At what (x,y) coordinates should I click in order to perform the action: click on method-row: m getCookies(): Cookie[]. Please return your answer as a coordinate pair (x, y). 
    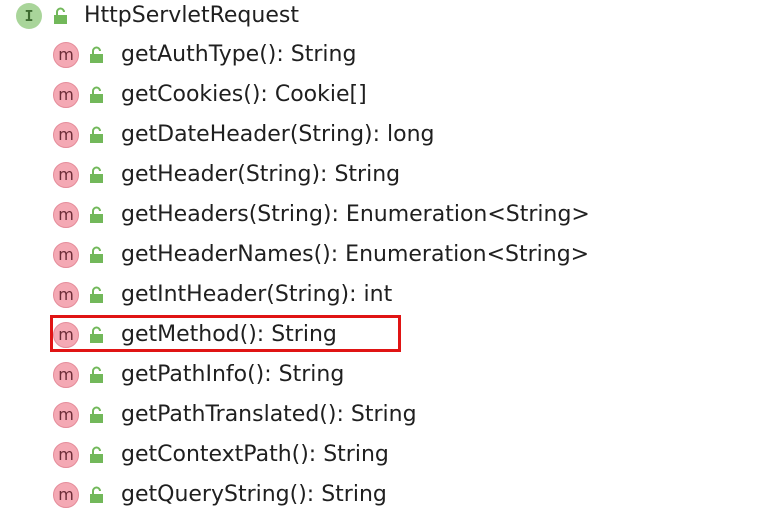
    Looking at the image, I should click on (379, 95).